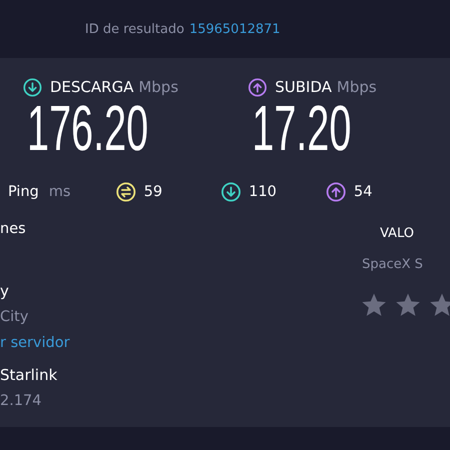 The width and height of the screenshot is (450, 450). I want to click on server-location: 2.174, so click(21, 401).